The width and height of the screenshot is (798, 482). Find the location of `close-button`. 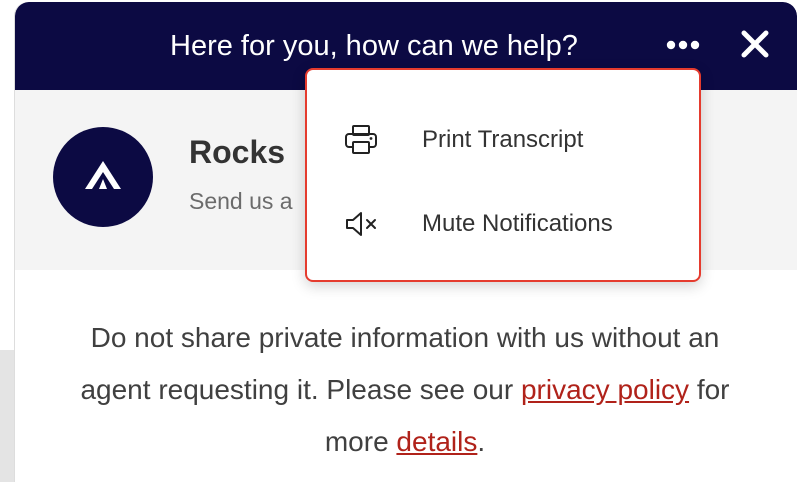

close-button is located at coordinates (755, 46).